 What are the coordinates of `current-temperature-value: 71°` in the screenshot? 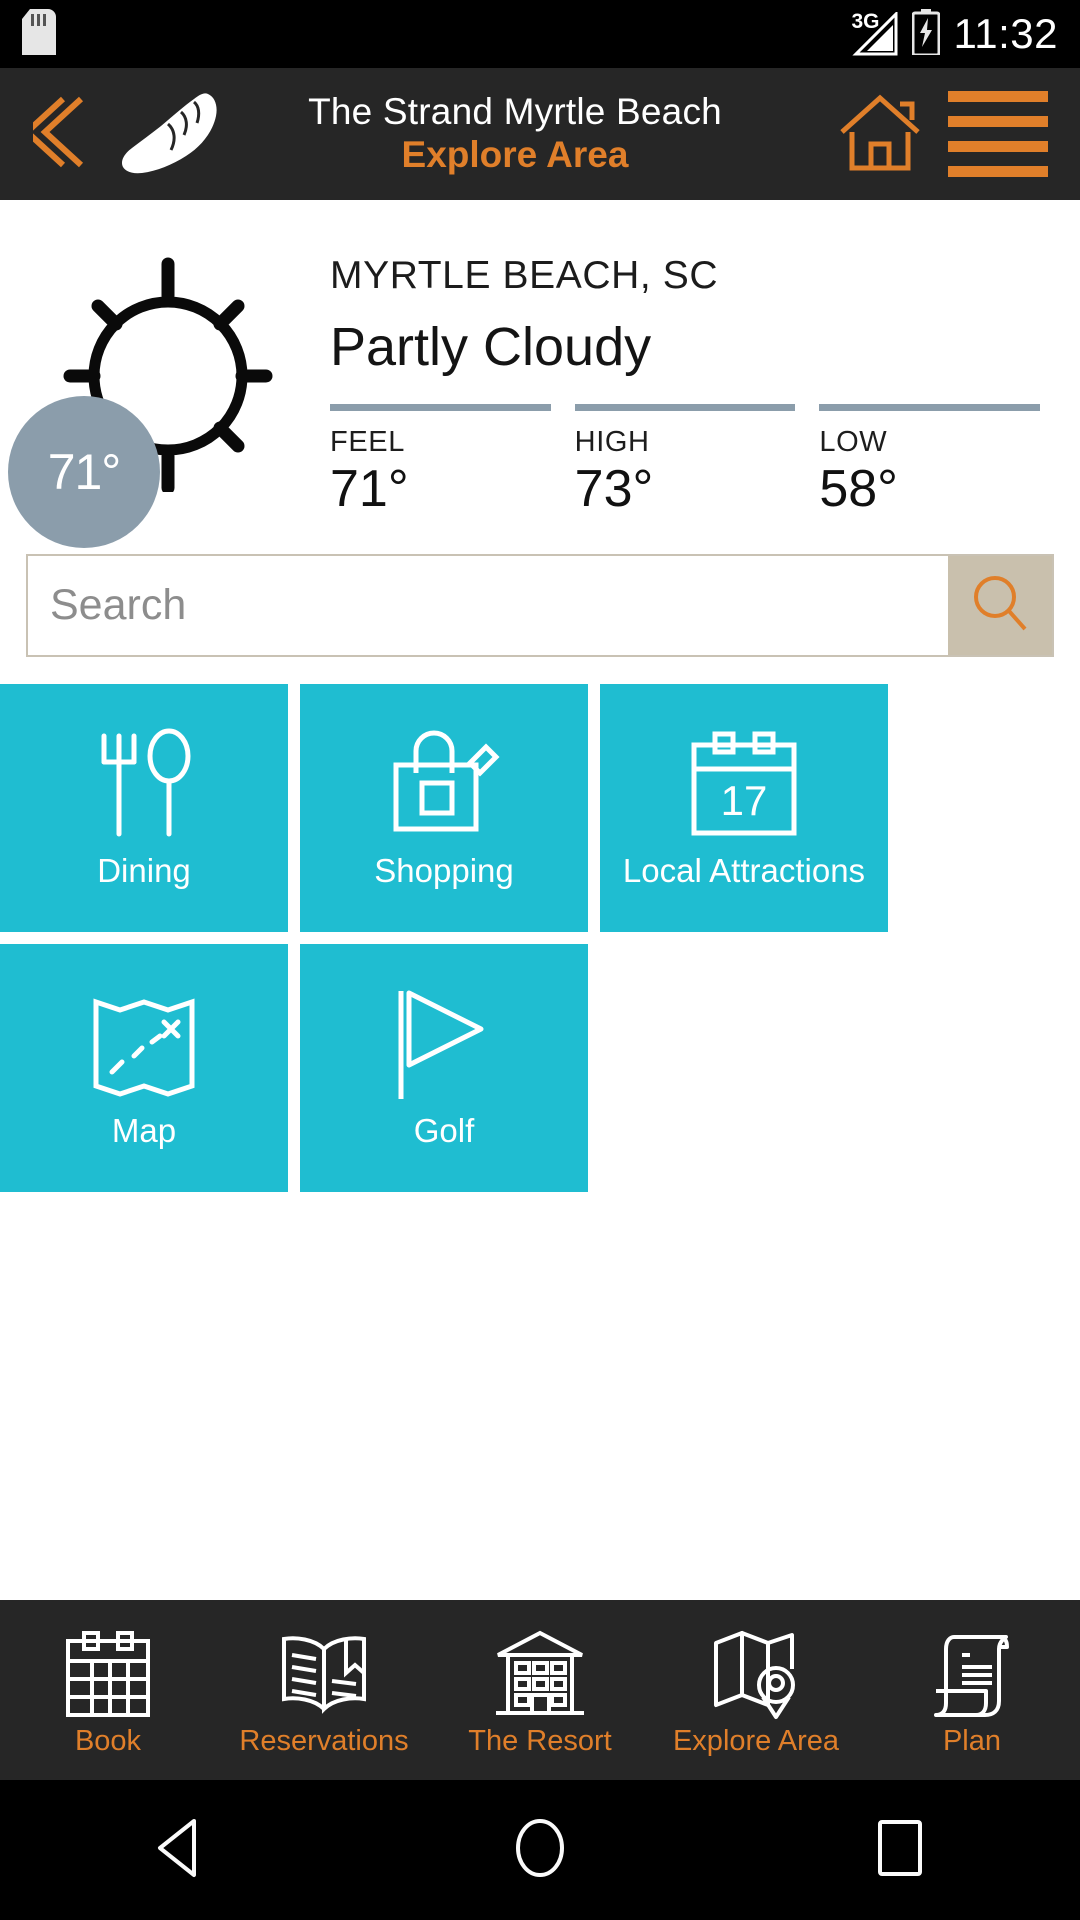 It's located at (84, 472).